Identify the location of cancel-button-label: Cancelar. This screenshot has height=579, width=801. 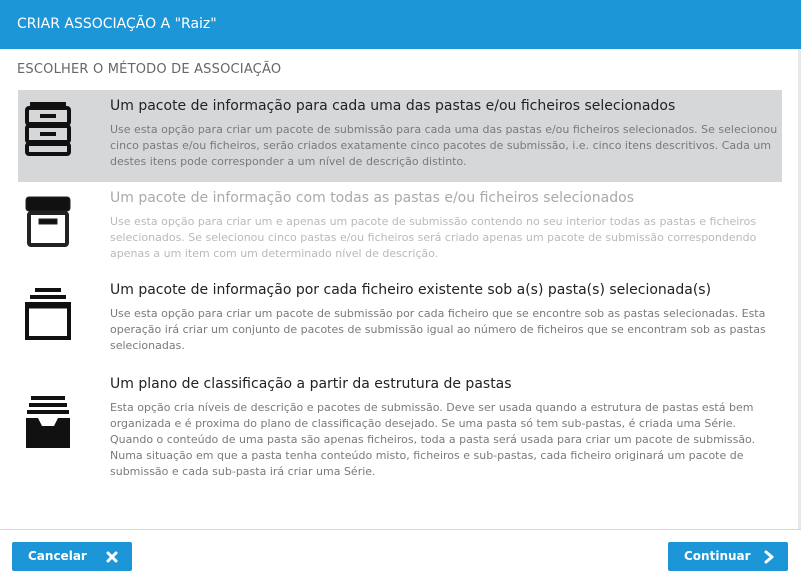
(57, 556).